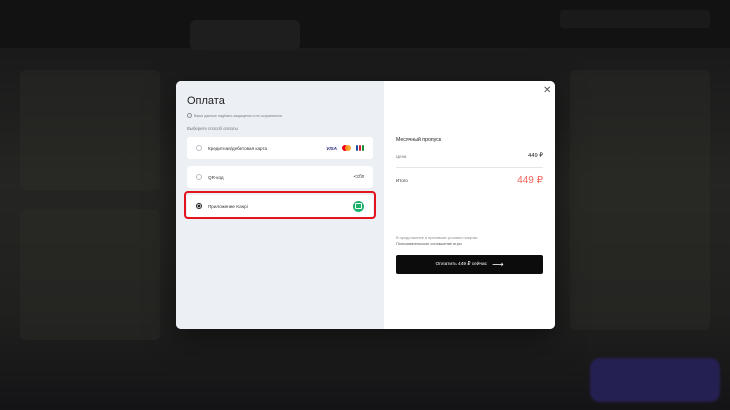 The height and width of the screenshot is (410, 730). Describe the element at coordinates (189, 115) in the screenshot. I see `shield-icon` at that location.